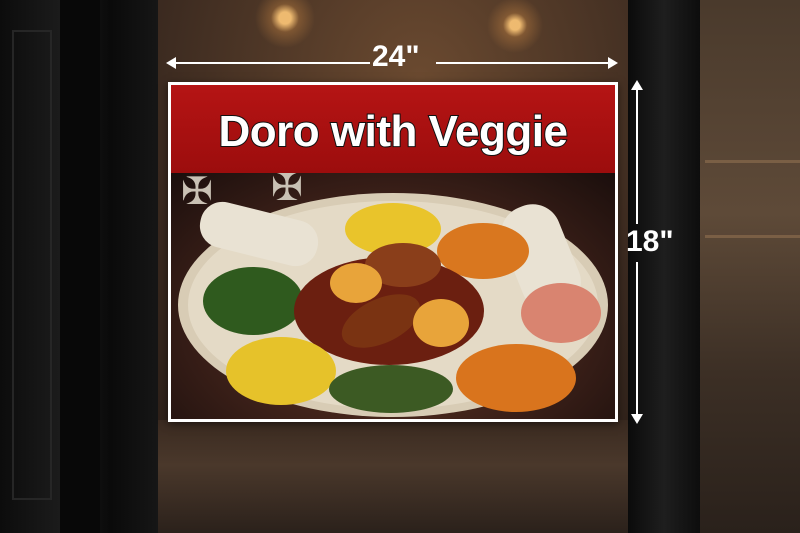 This screenshot has width=800, height=533. Describe the element at coordinates (32, 265) in the screenshot. I see `door-panel` at that location.